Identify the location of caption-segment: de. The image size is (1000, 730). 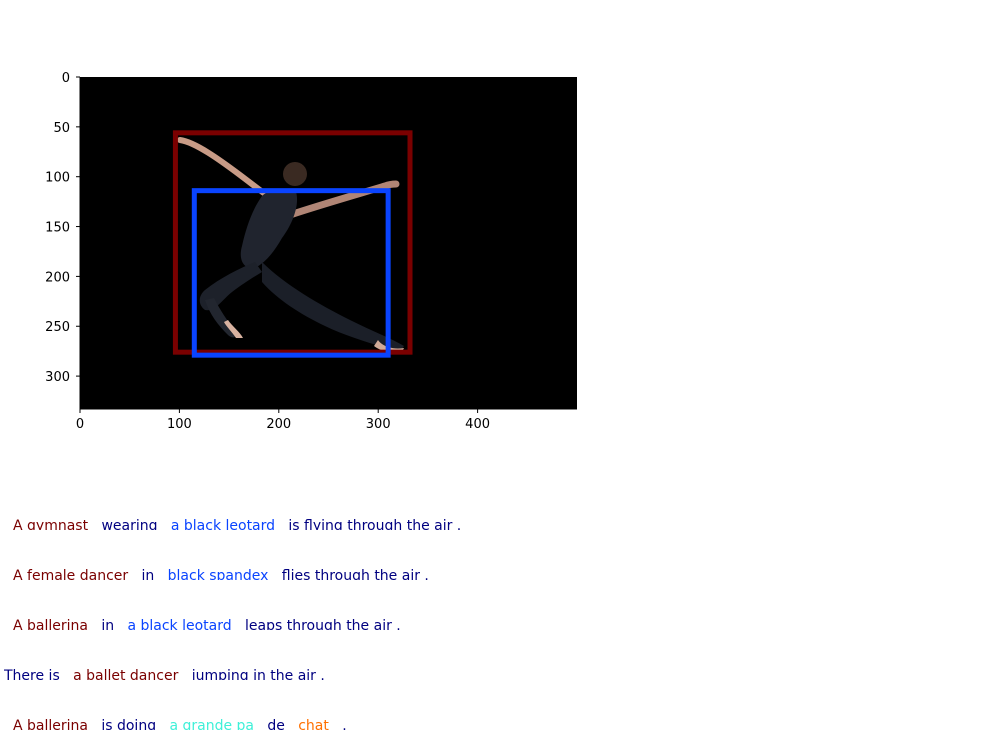
(276, 724).